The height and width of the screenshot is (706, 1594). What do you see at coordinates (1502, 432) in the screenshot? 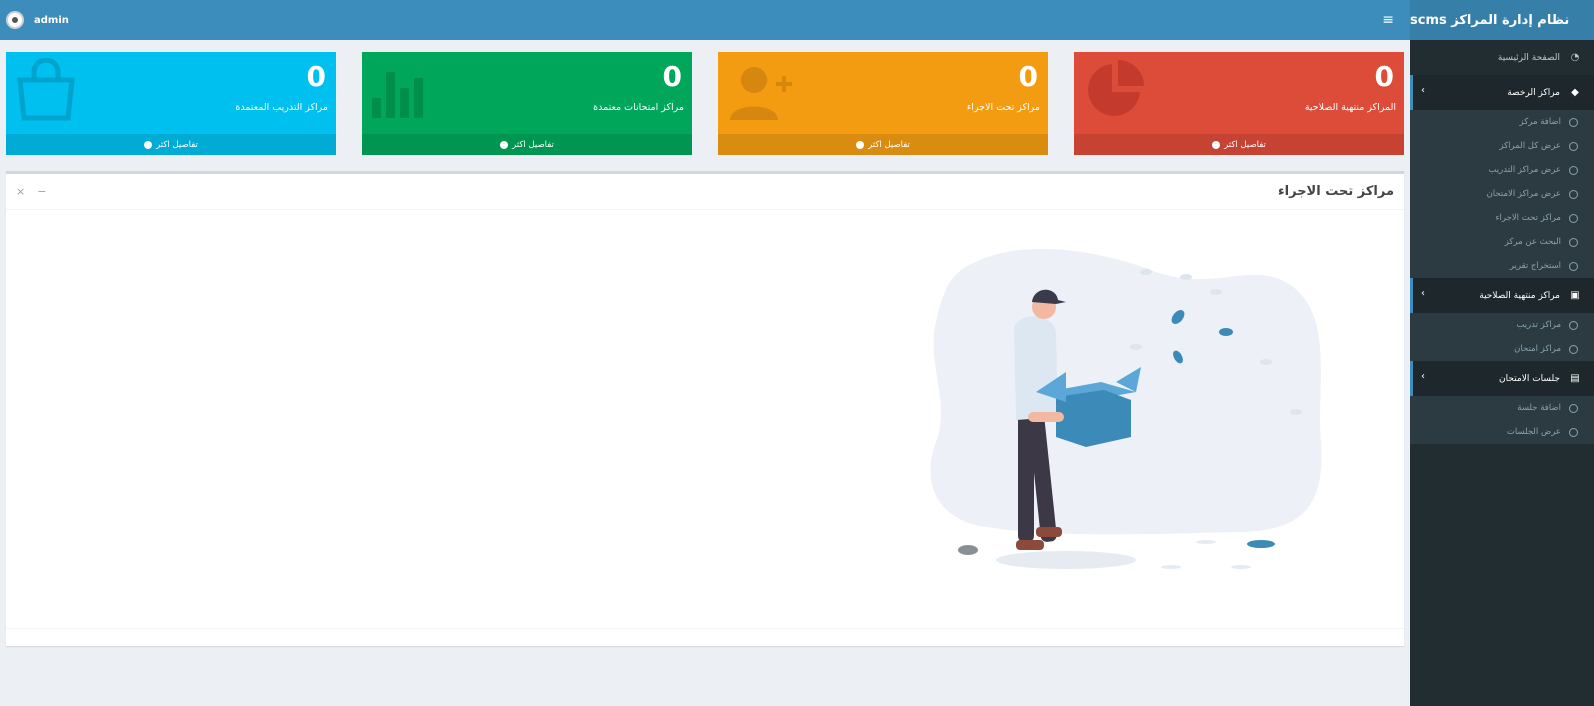
I see `sidebar-item-view-sessions: عرض الجلسات` at bounding box center [1502, 432].